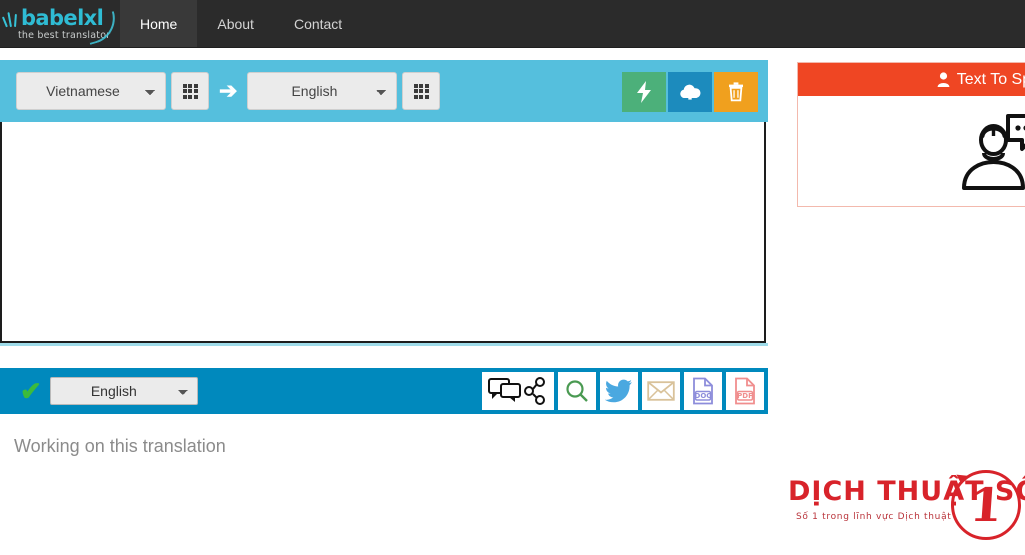 The height and width of the screenshot is (555, 1025). Describe the element at coordinates (31, 391) in the screenshot. I see `check-icon: ✔` at that location.